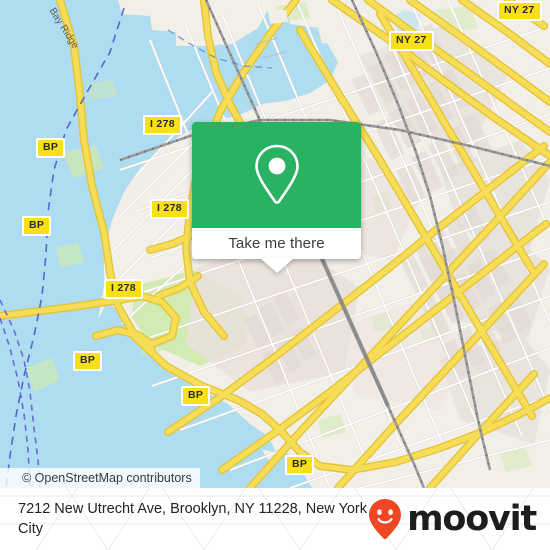 The height and width of the screenshot is (550, 550). Describe the element at coordinates (276, 265) in the screenshot. I see `callout-tail-pointer` at that location.